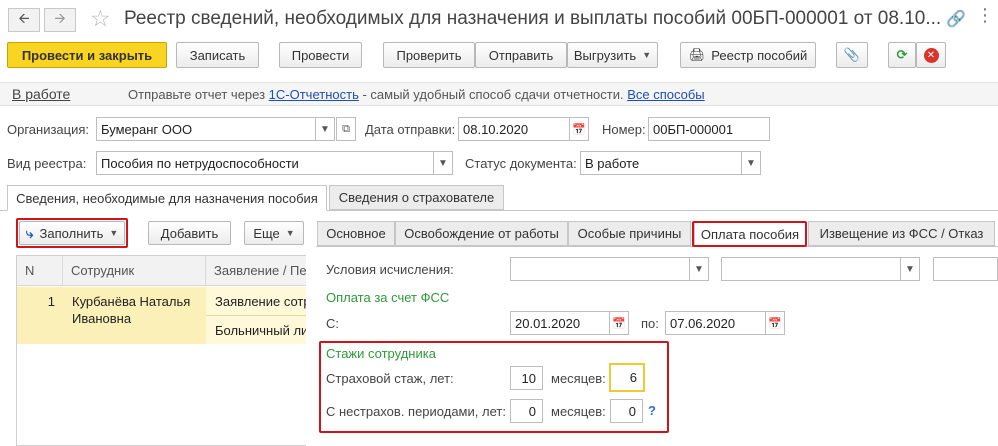  What do you see at coordinates (481, 233) in the screenshot?
I see `subtab-release: Освобождение от работы` at bounding box center [481, 233].